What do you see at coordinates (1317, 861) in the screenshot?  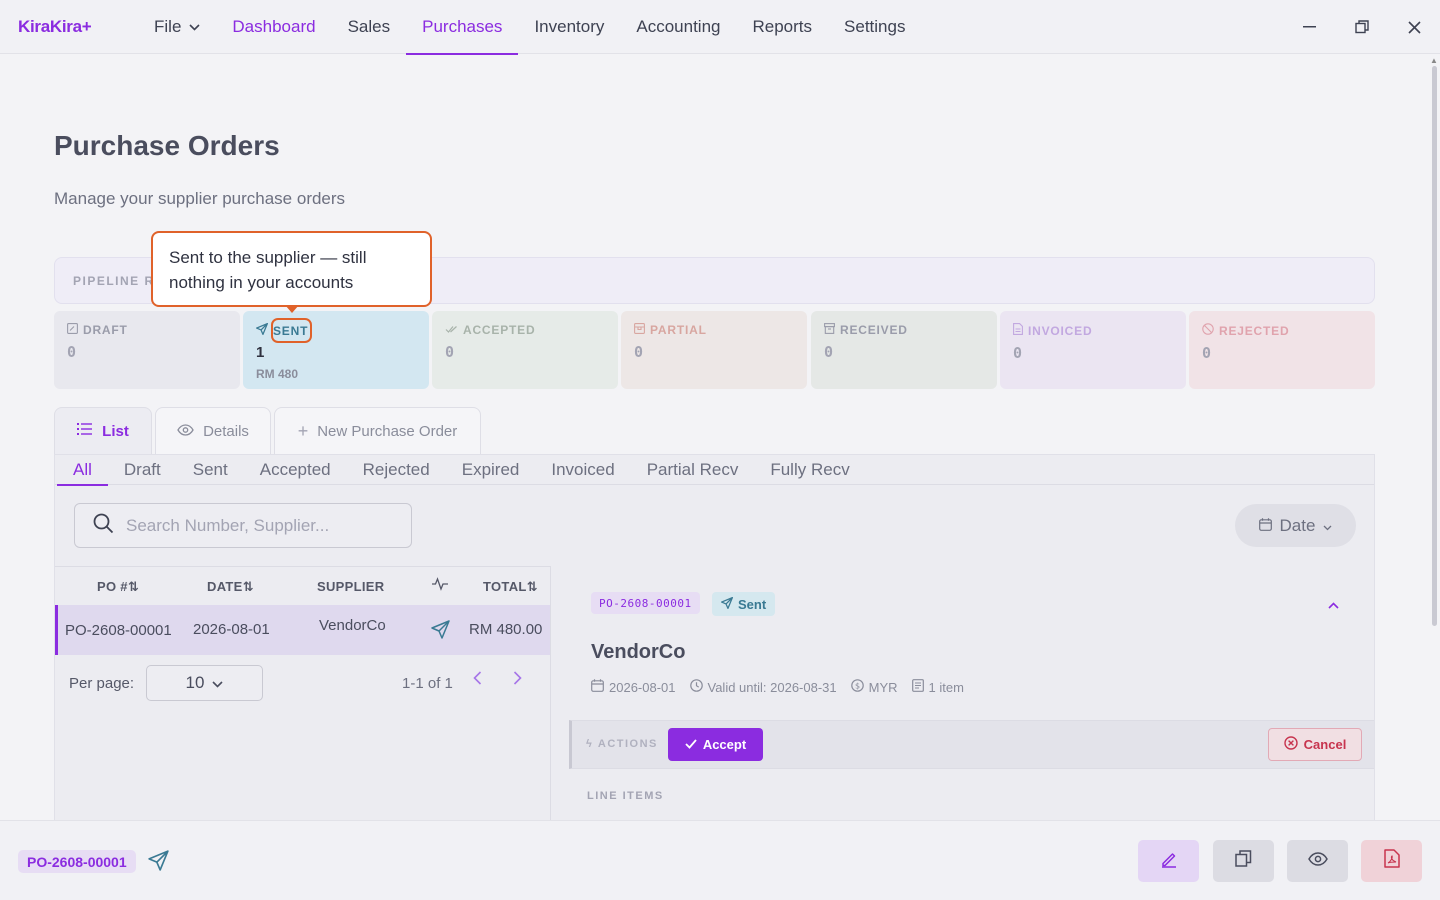 I see `preview-button` at bounding box center [1317, 861].